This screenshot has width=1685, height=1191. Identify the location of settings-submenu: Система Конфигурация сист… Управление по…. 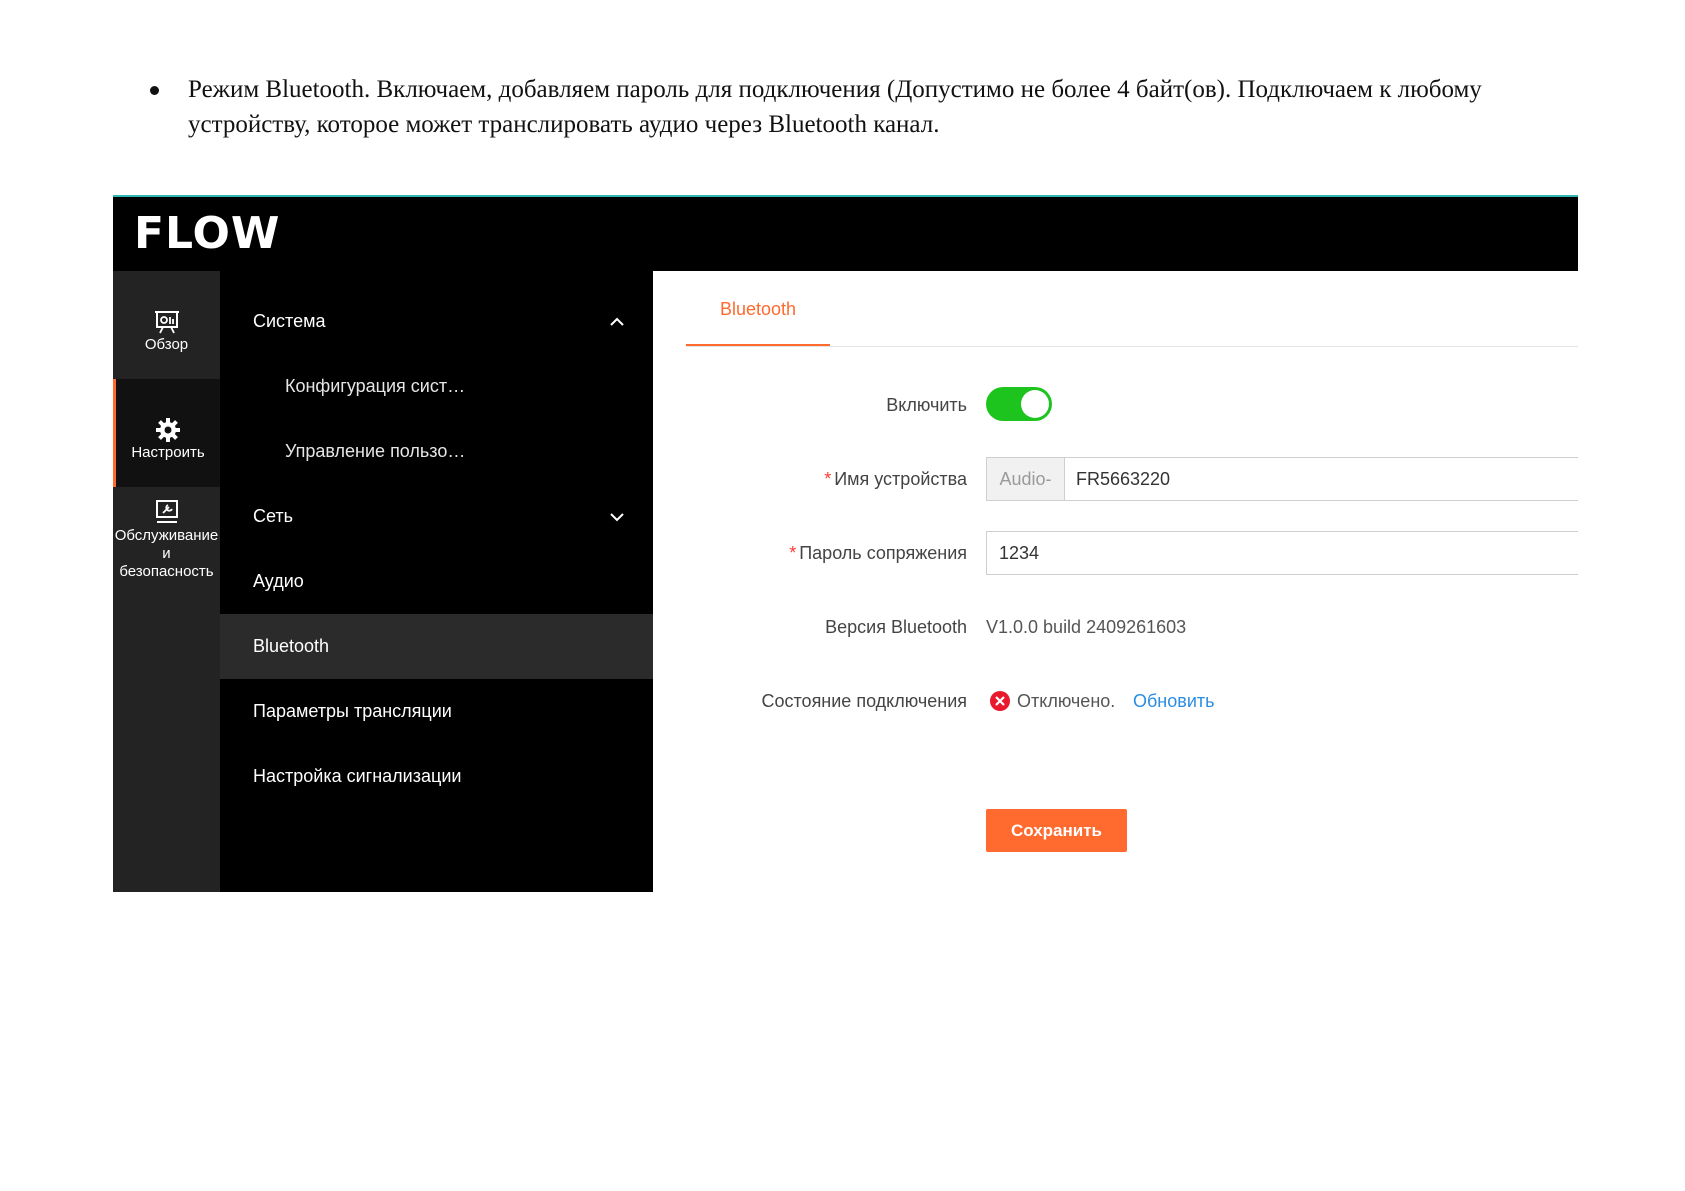
(436, 581).